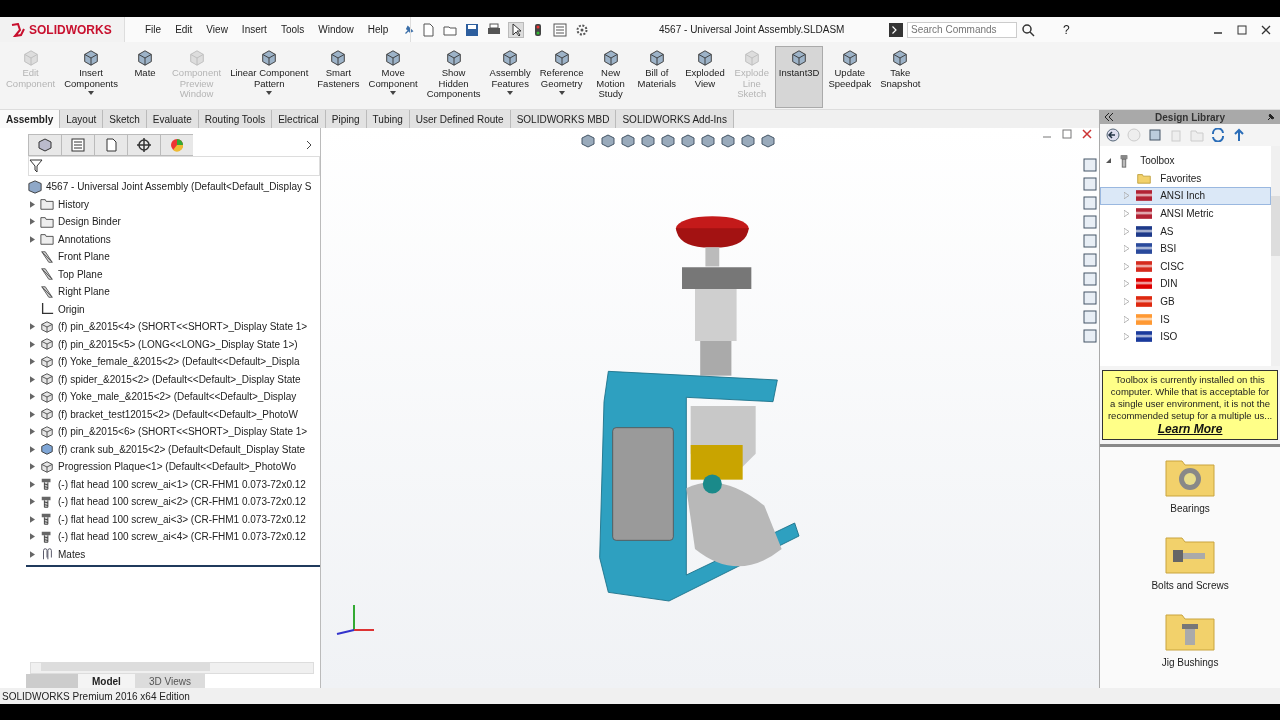  Describe the element at coordinates (453, 77) in the screenshot. I see `ribbon-button: Show Hidden Components` at that location.